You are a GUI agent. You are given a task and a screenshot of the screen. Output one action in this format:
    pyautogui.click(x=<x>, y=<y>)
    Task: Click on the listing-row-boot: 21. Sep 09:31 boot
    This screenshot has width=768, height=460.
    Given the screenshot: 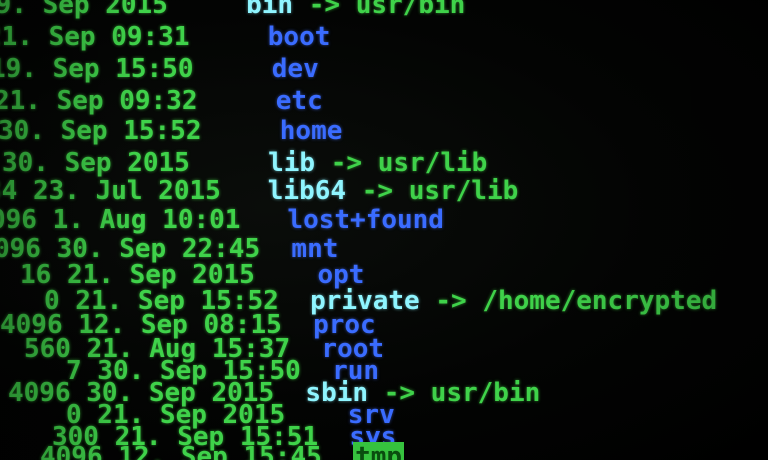 What is the action you would take?
    pyautogui.click(x=165, y=37)
    